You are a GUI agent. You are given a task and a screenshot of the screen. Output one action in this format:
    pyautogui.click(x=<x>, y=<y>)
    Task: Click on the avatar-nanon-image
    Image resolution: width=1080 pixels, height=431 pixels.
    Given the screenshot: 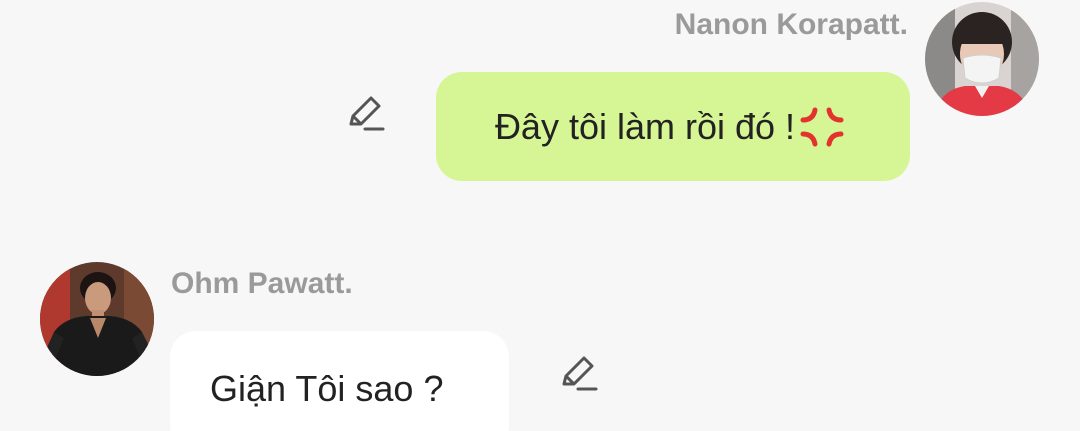 What is the action you would take?
    pyautogui.click(x=982, y=59)
    